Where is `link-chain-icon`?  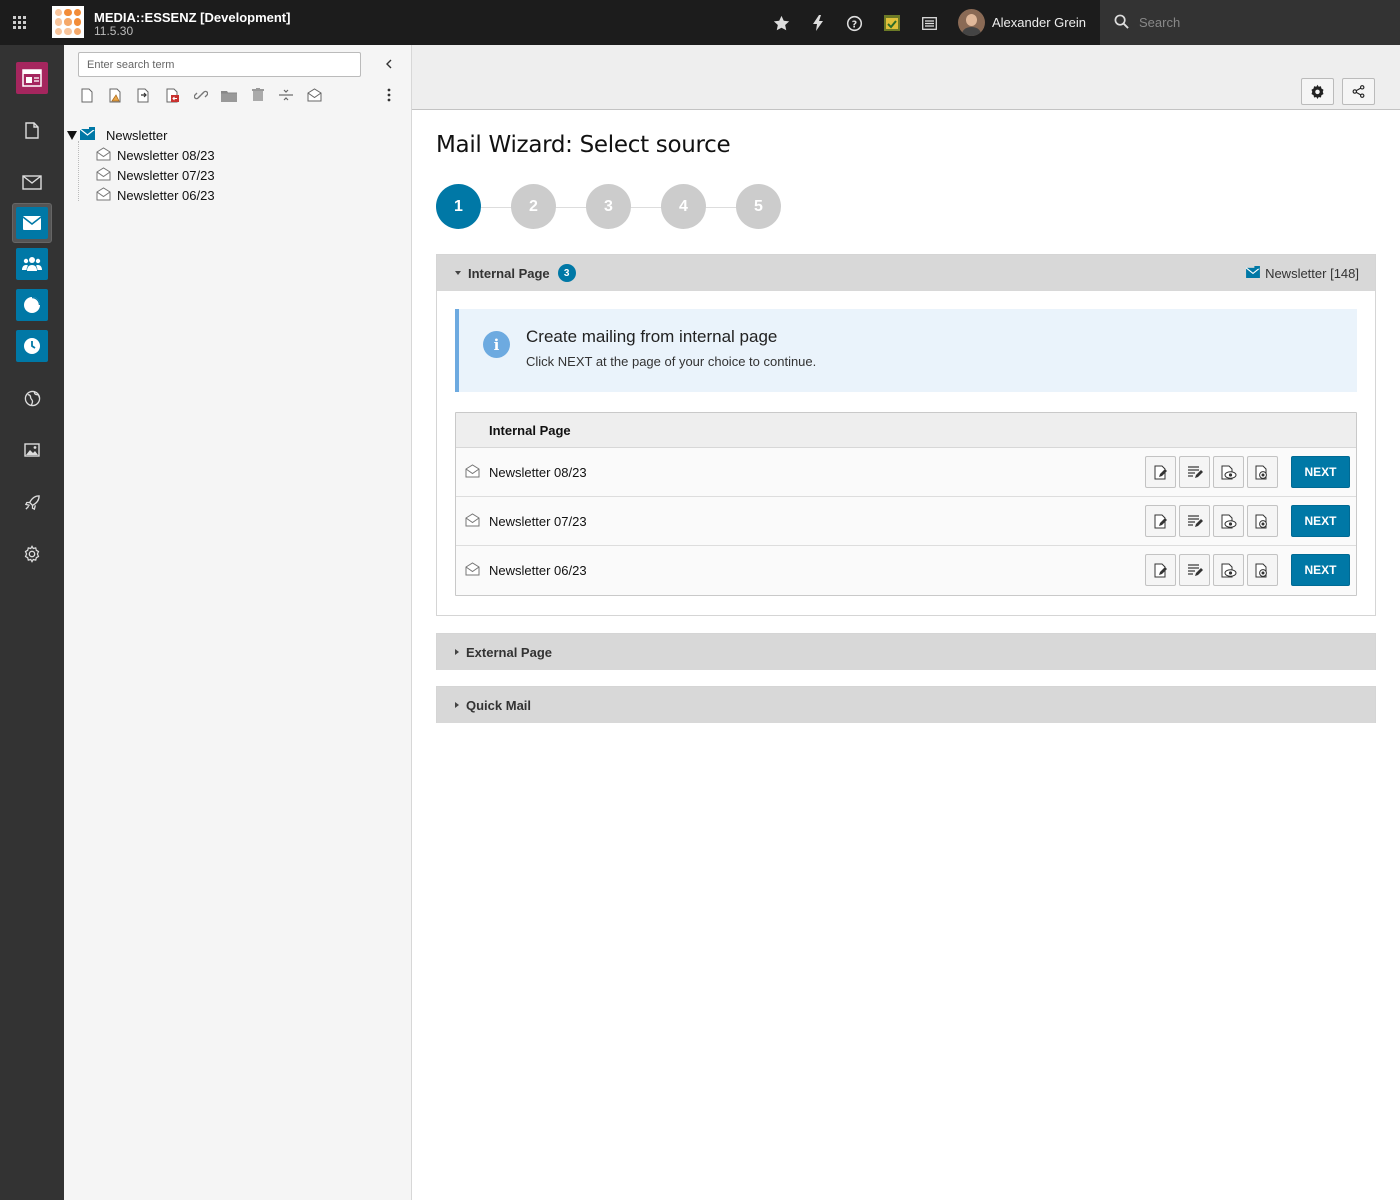
link-chain-icon is located at coordinates (201, 95).